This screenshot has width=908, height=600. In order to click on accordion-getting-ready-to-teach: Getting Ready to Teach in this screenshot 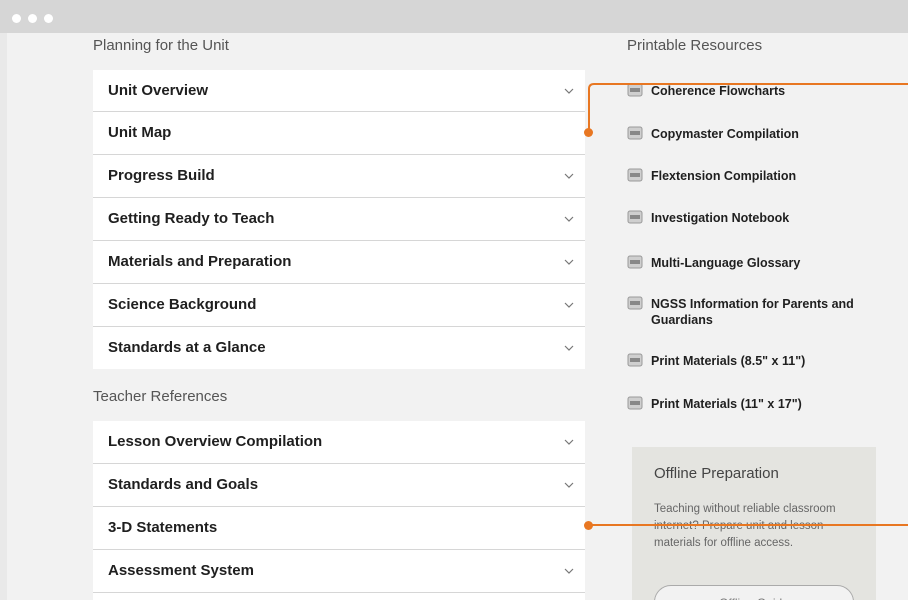, I will do `click(339, 219)`.